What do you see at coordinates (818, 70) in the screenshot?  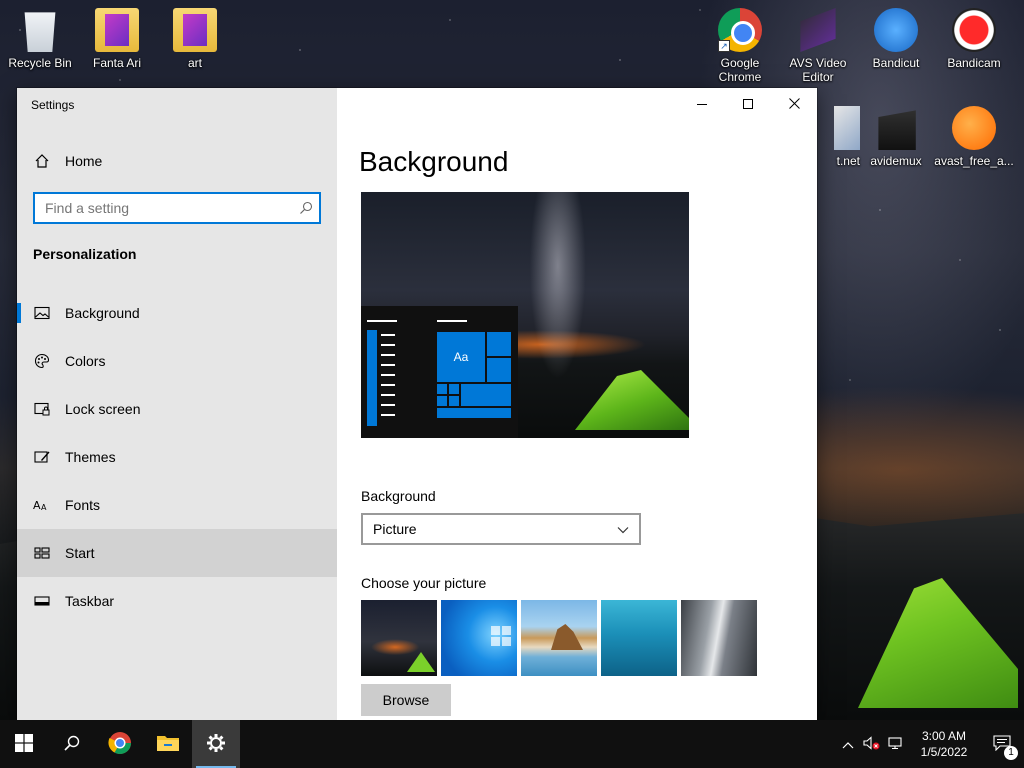 I see `desktop-icon-label: AVS Video Editor` at bounding box center [818, 70].